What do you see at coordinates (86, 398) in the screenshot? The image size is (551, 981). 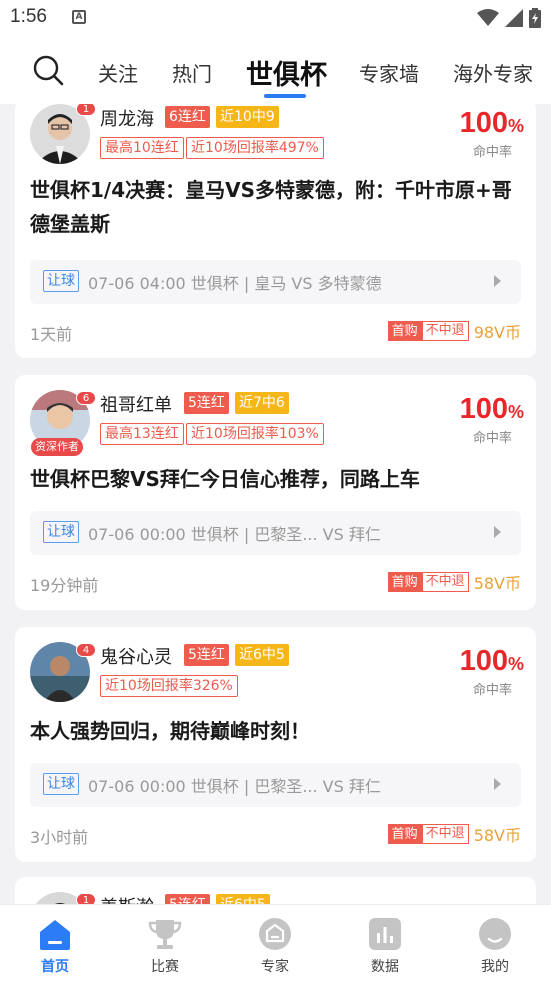 I see `avatar-badge: 6` at bounding box center [86, 398].